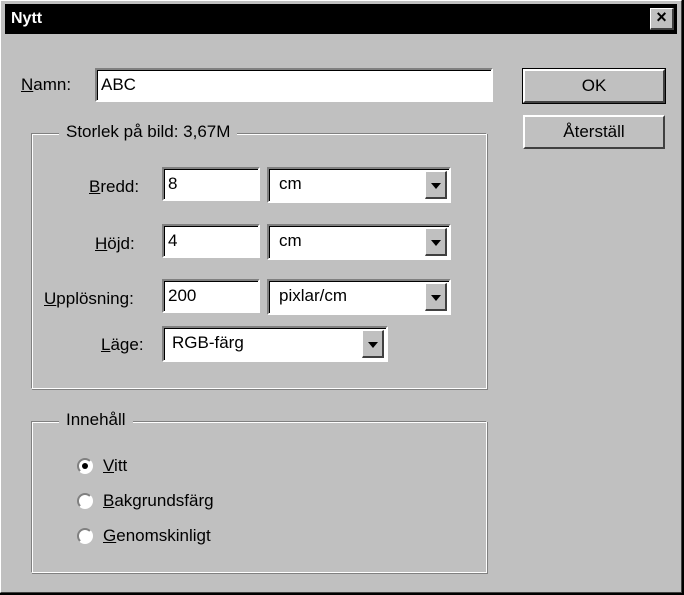  I want to click on width-value: 8, so click(173, 183).